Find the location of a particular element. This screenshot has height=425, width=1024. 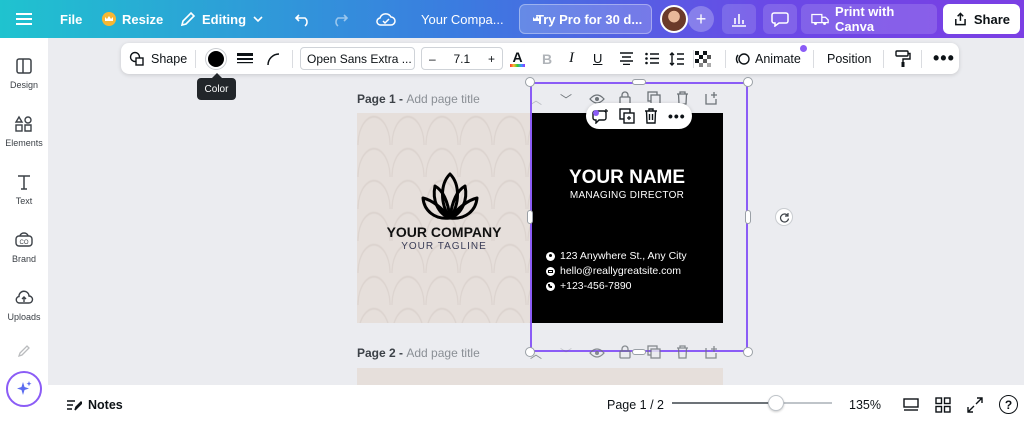

resize-handle-left is located at coordinates (530, 217).